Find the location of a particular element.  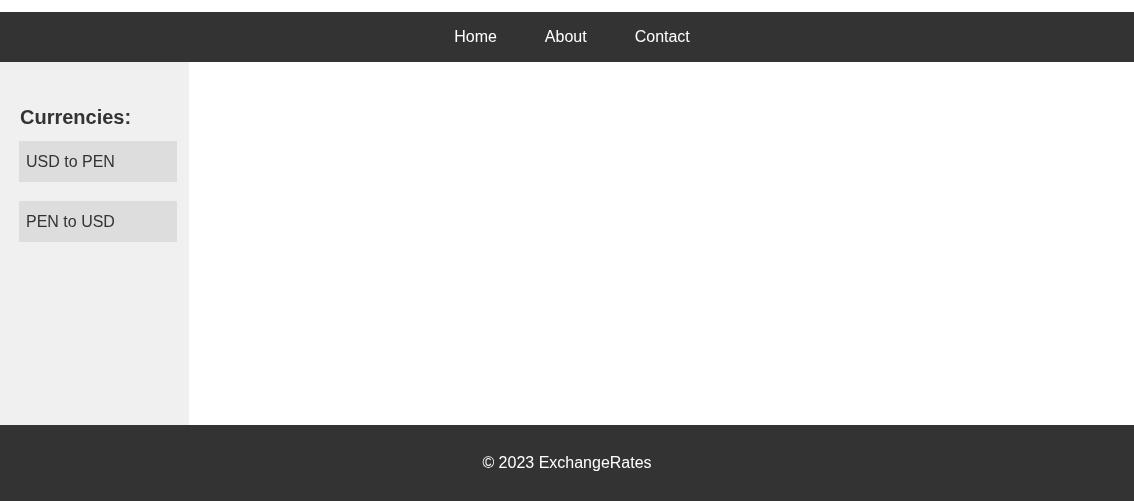

nav-link: About is located at coordinates (565, 37).